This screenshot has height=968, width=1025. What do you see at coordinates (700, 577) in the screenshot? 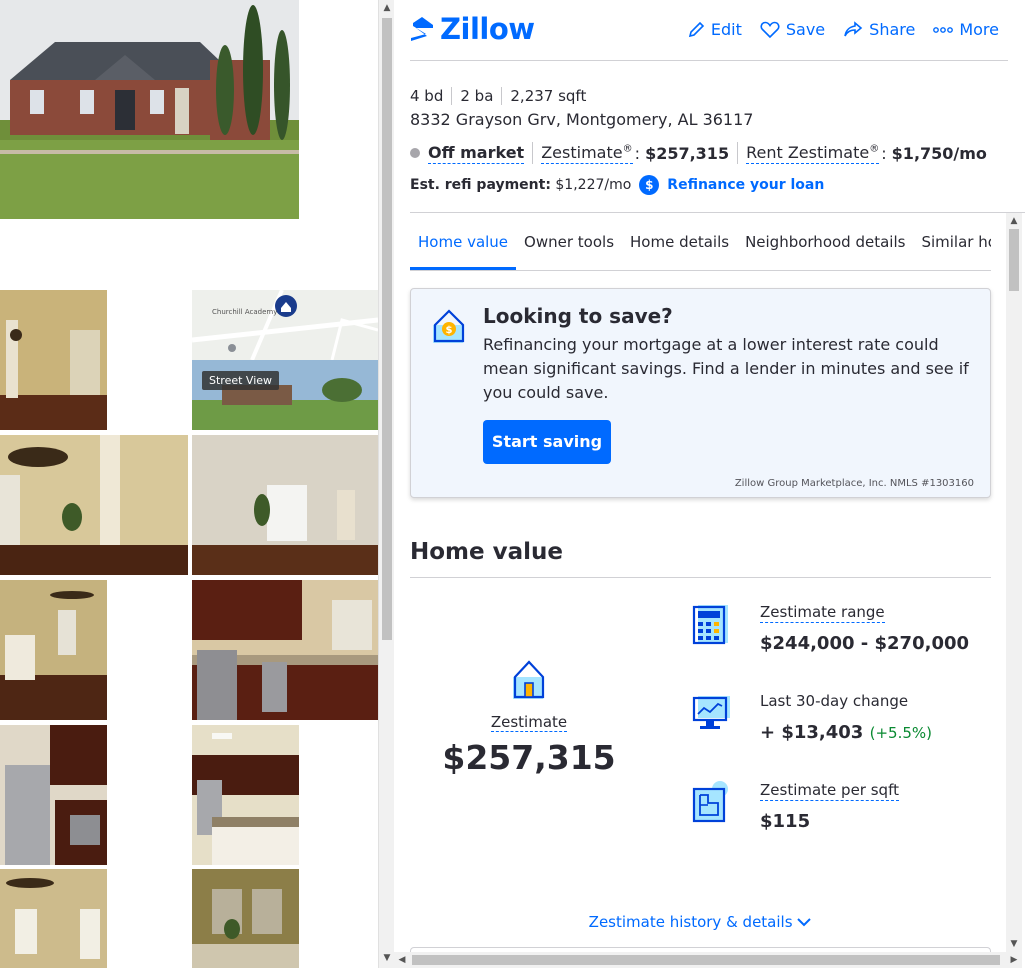
I see `home-value-divider` at bounding box center [700, 577].